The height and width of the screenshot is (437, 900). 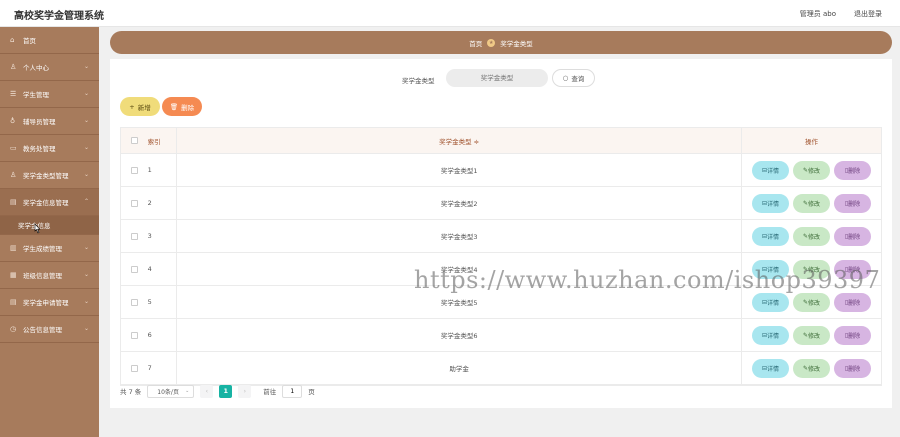 What do you see at coordinates (13, 121) in the screenshot?
I see `pin-icon: ♁` at bounding box center [13, 121].